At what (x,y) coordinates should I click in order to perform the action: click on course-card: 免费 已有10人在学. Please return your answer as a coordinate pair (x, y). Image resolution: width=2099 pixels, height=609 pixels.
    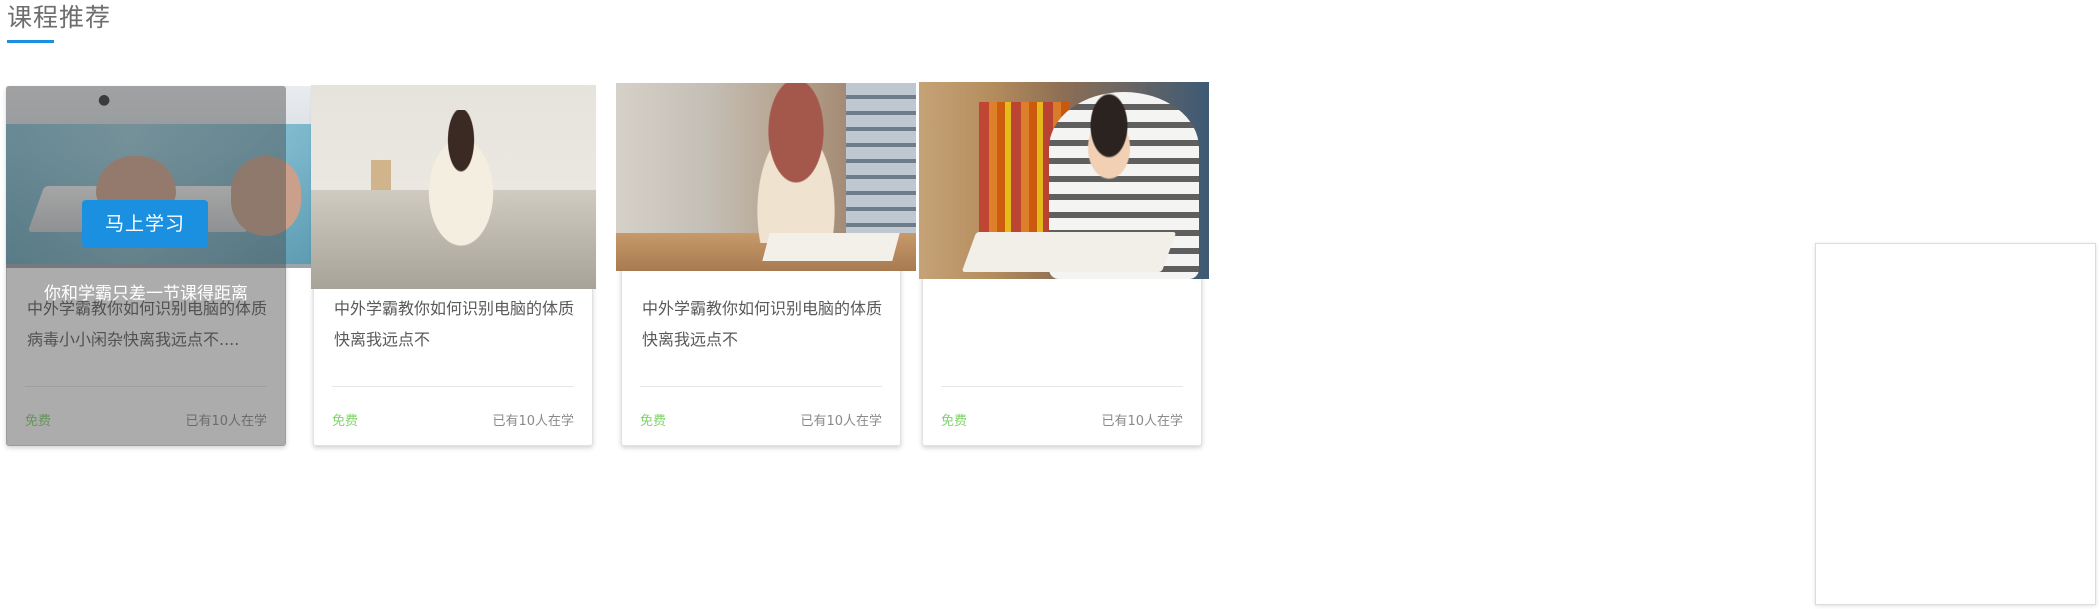
    Looking at the image, I should click on (1064, 264).